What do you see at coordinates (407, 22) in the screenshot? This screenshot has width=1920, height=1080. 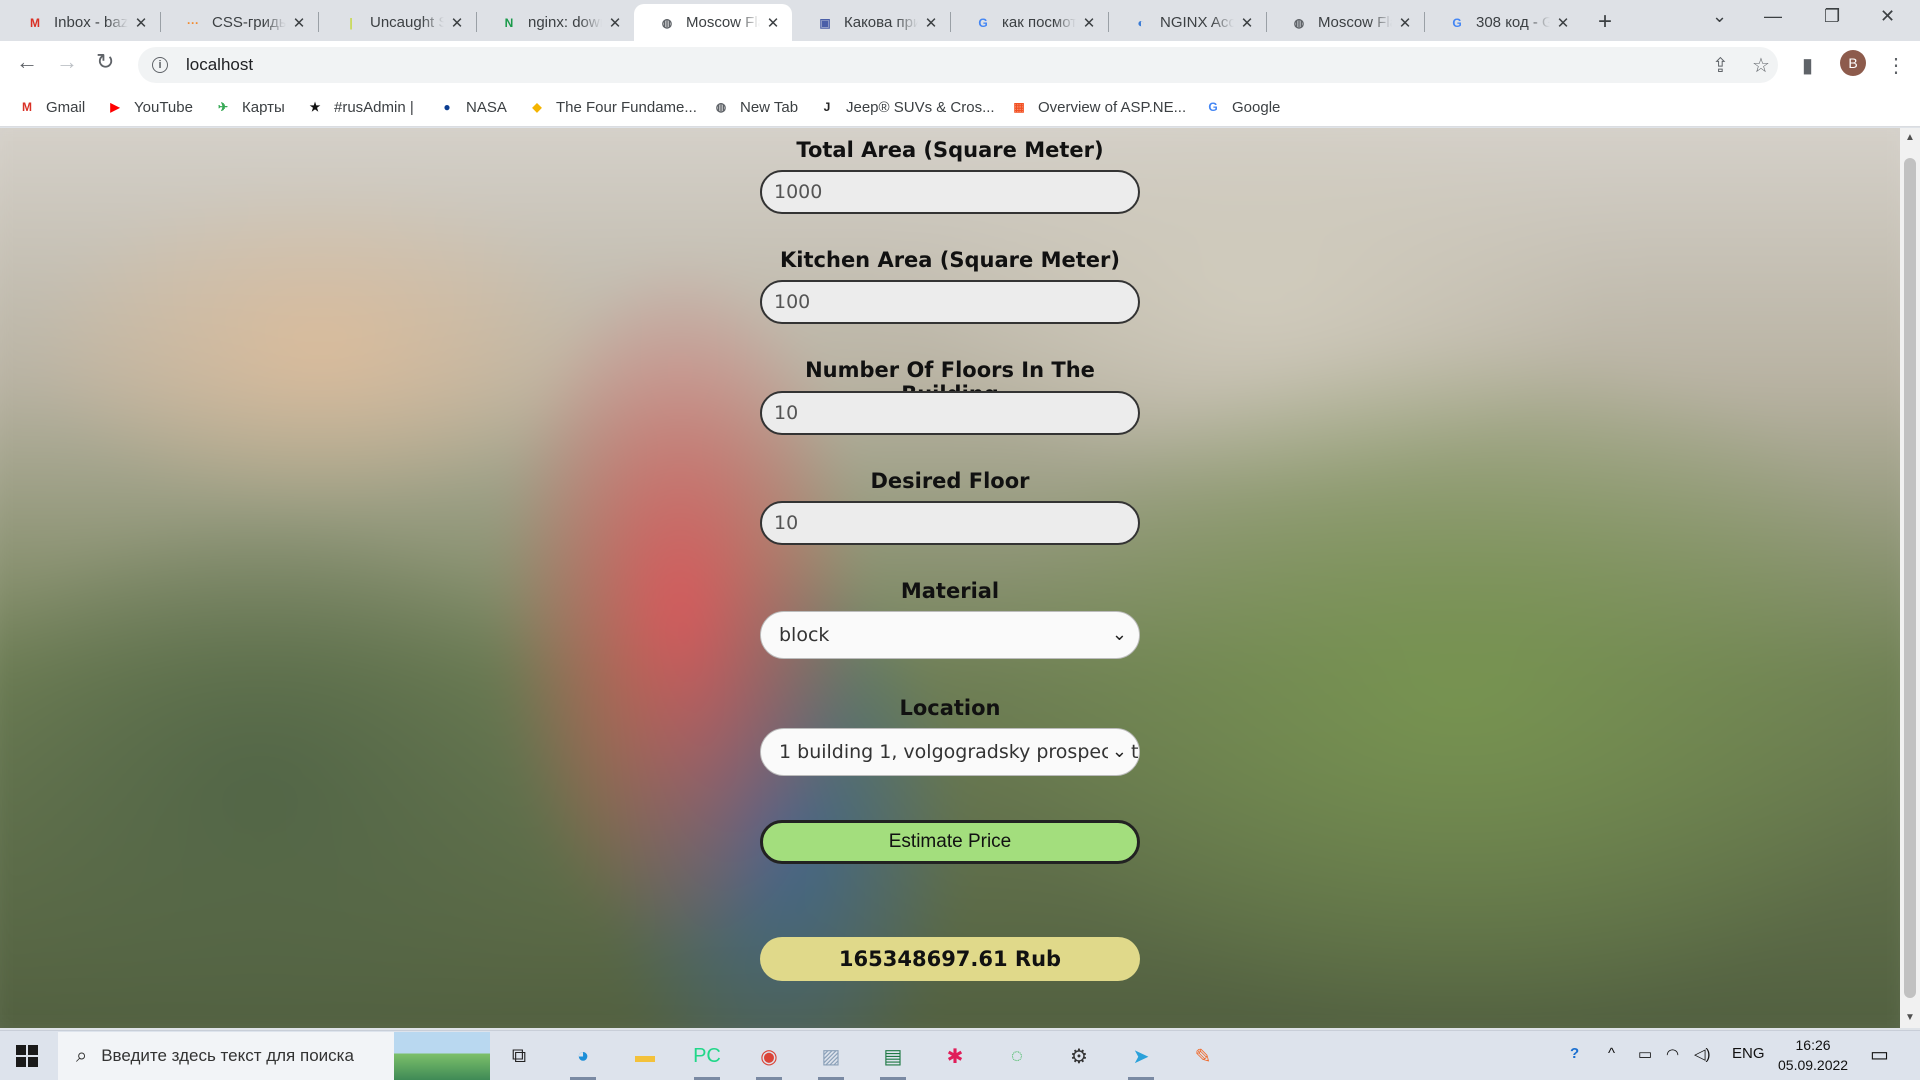 I see `tab-title: Uncaught S` at bounding box center [407, 22].